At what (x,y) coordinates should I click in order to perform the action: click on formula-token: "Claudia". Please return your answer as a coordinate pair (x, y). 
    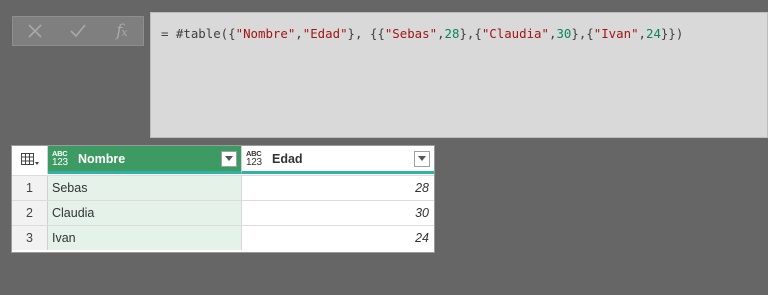
    Looking at the image, I should click on (515, 33).